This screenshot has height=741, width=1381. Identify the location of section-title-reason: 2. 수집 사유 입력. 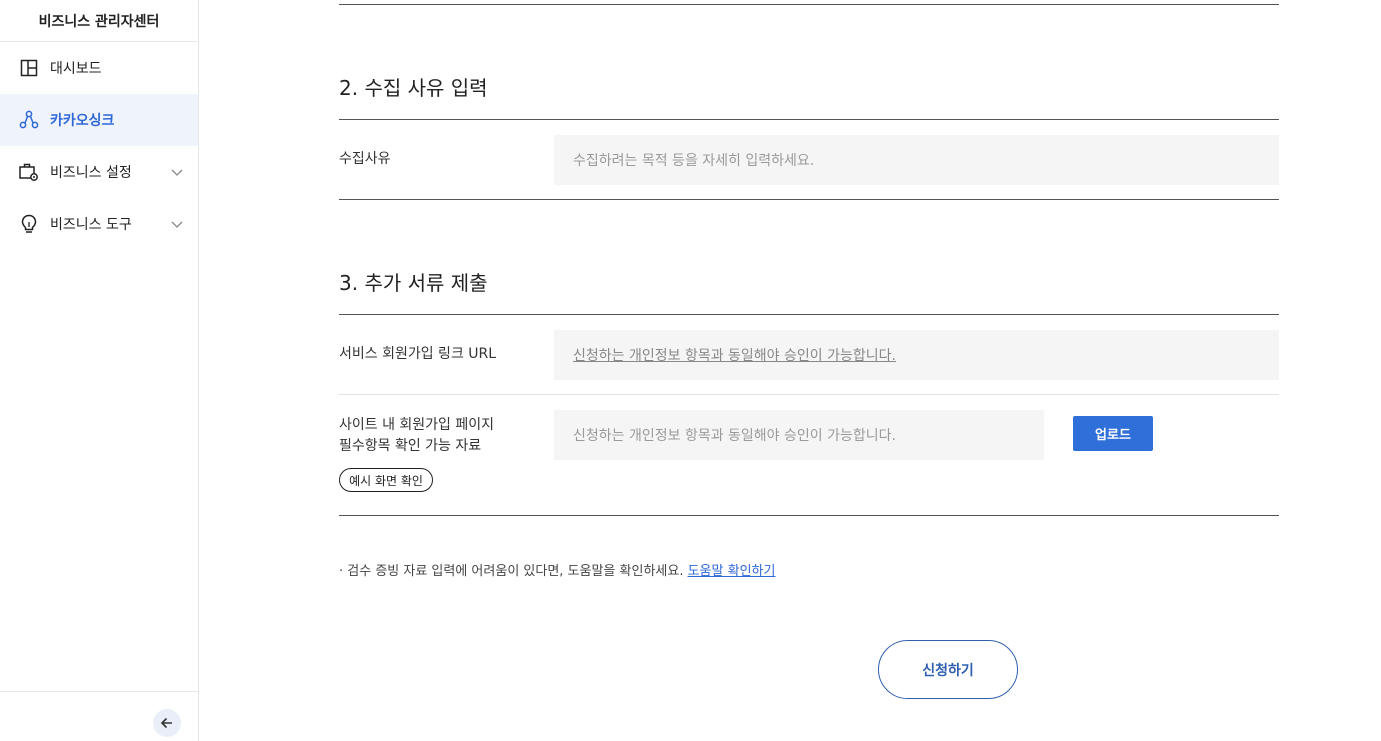
(413, 88).